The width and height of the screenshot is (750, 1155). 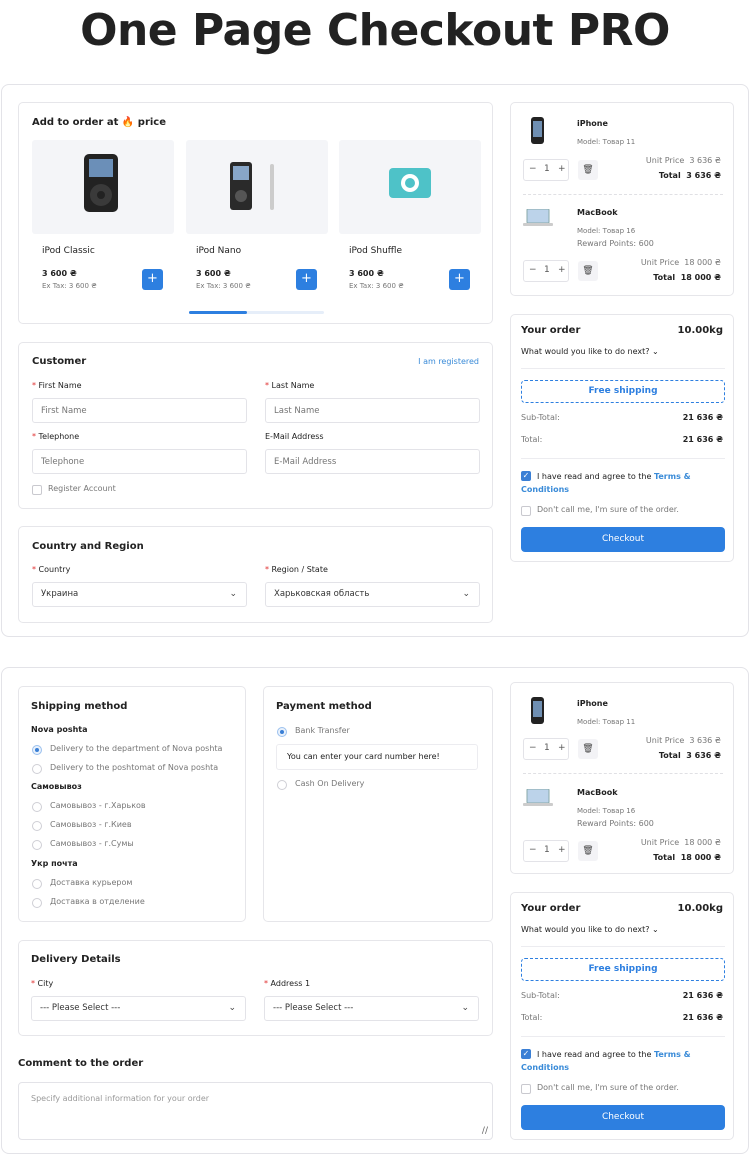 What do you see at coordinates (256, 312) in the screenshot?
I see `carousel-scrollbar` at bounding box center [256, 312].